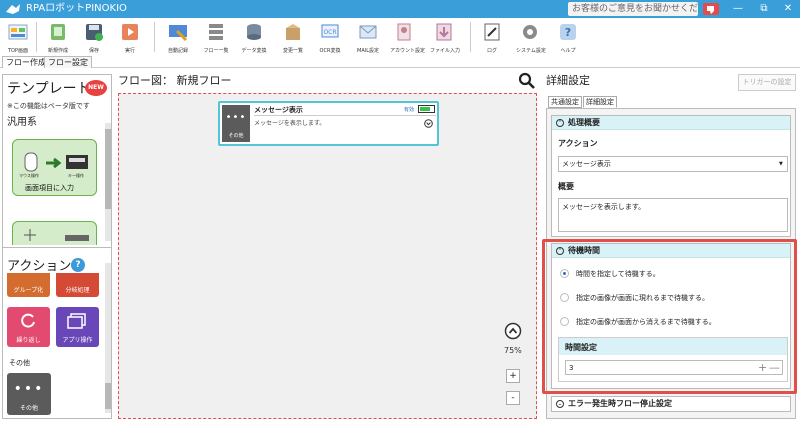 The width and height of the screenshot is (800, 421). Describe the element at coordinates (236, 123) in the screenshot. I see `node-icon-box: ••• その他` at that location.